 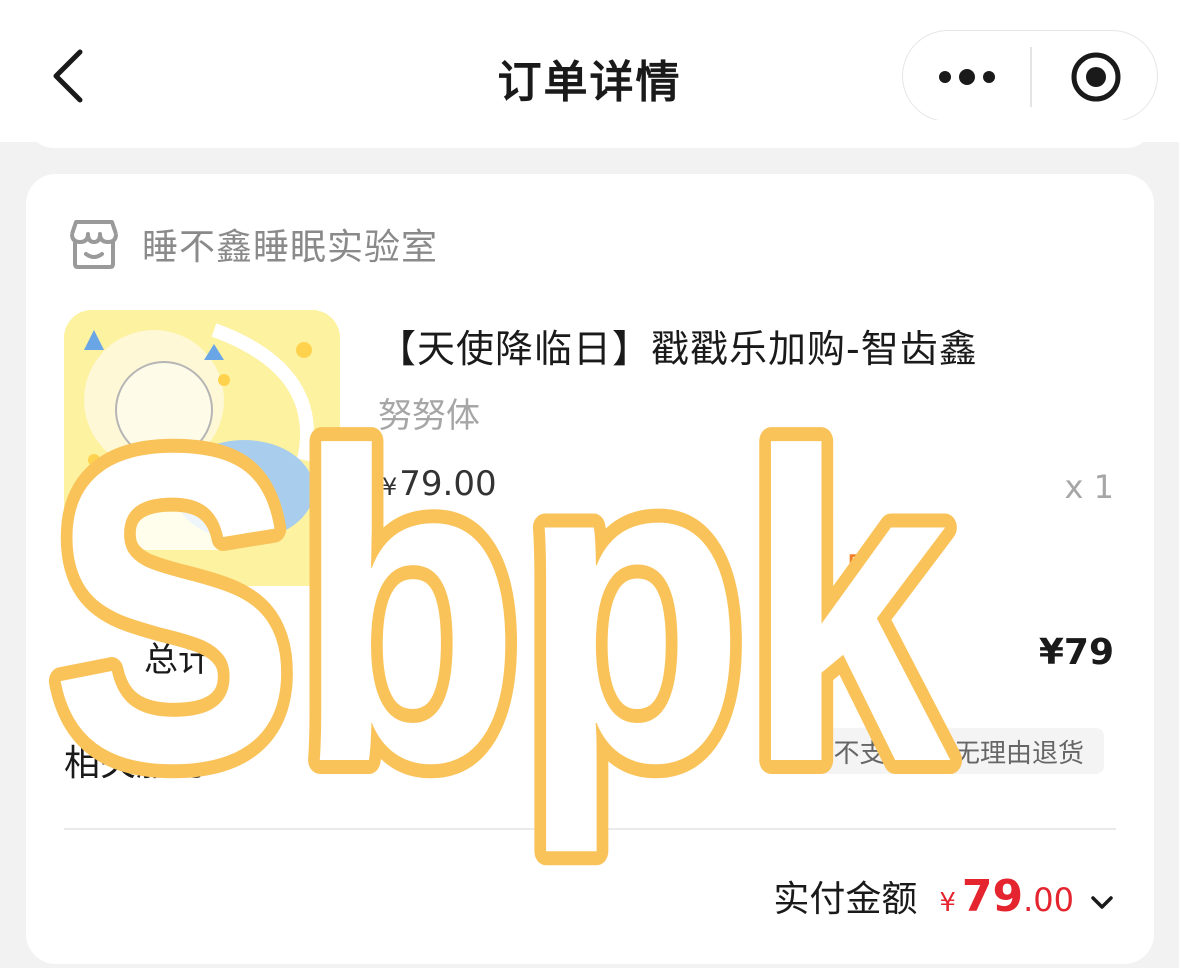 I want to click on product-price: ¥79.00, so click(x=439, y=484).